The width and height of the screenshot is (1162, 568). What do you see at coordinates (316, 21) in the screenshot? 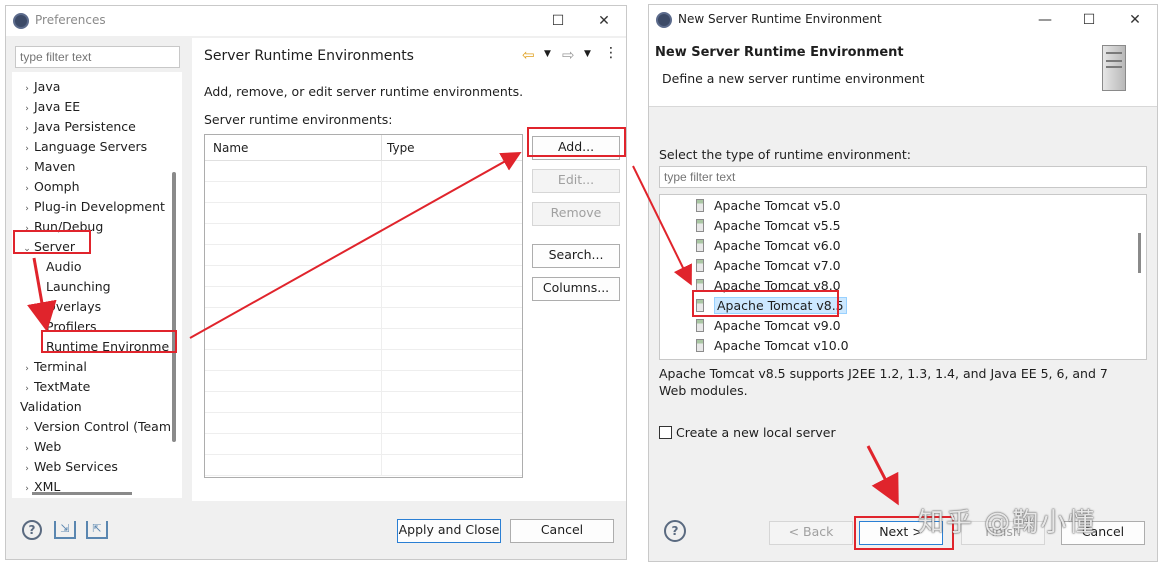
I see `preferences-titlebar: Preferences ☐ ✕` at bounding box center [316, 21].